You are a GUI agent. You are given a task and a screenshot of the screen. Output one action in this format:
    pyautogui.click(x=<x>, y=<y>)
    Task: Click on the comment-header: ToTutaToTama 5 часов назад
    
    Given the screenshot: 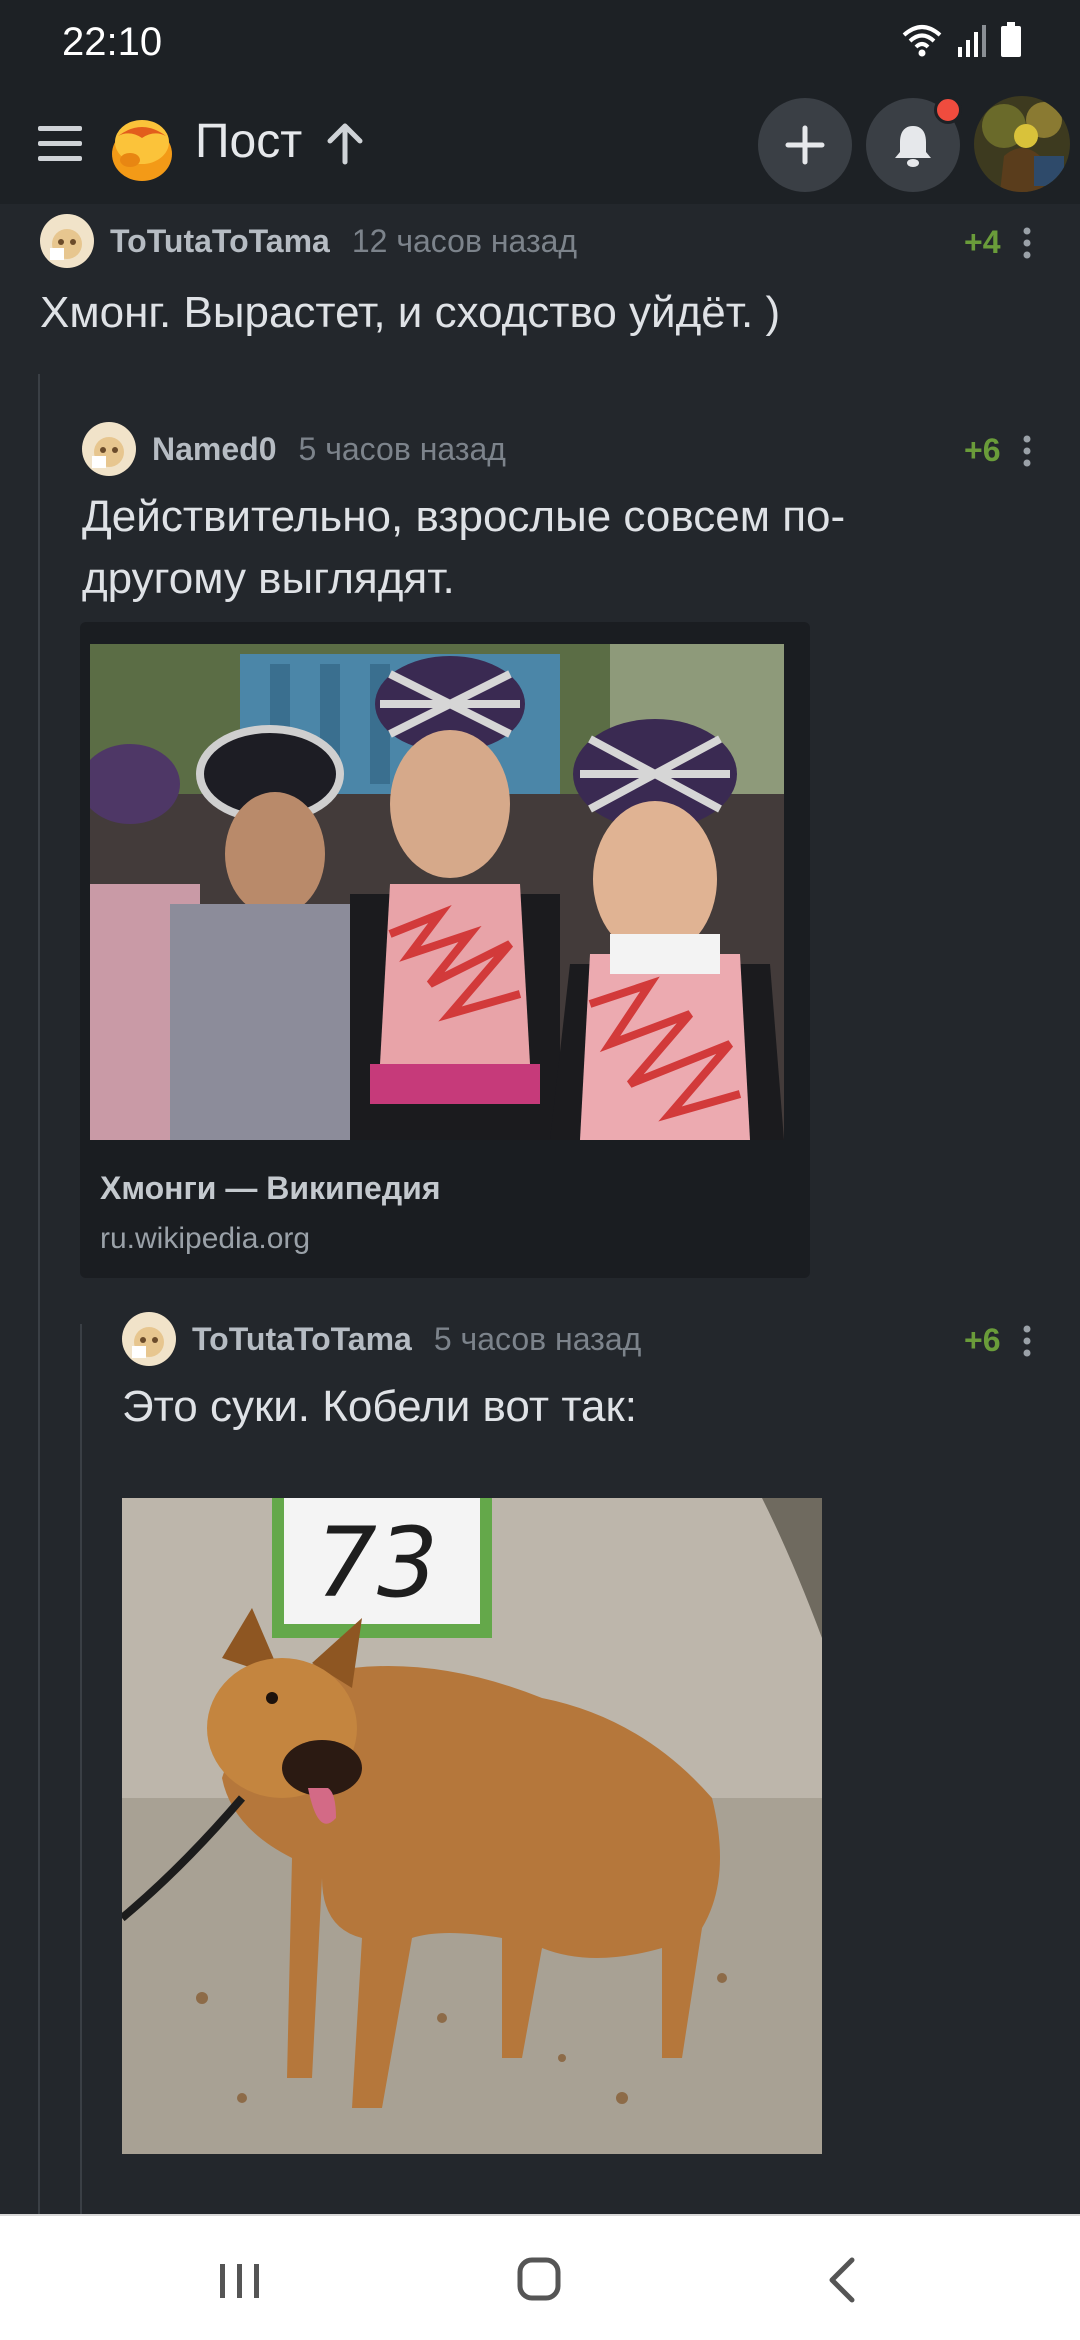 What is the action you would take?
    pyautogui.click(x=381, y=1339)
    